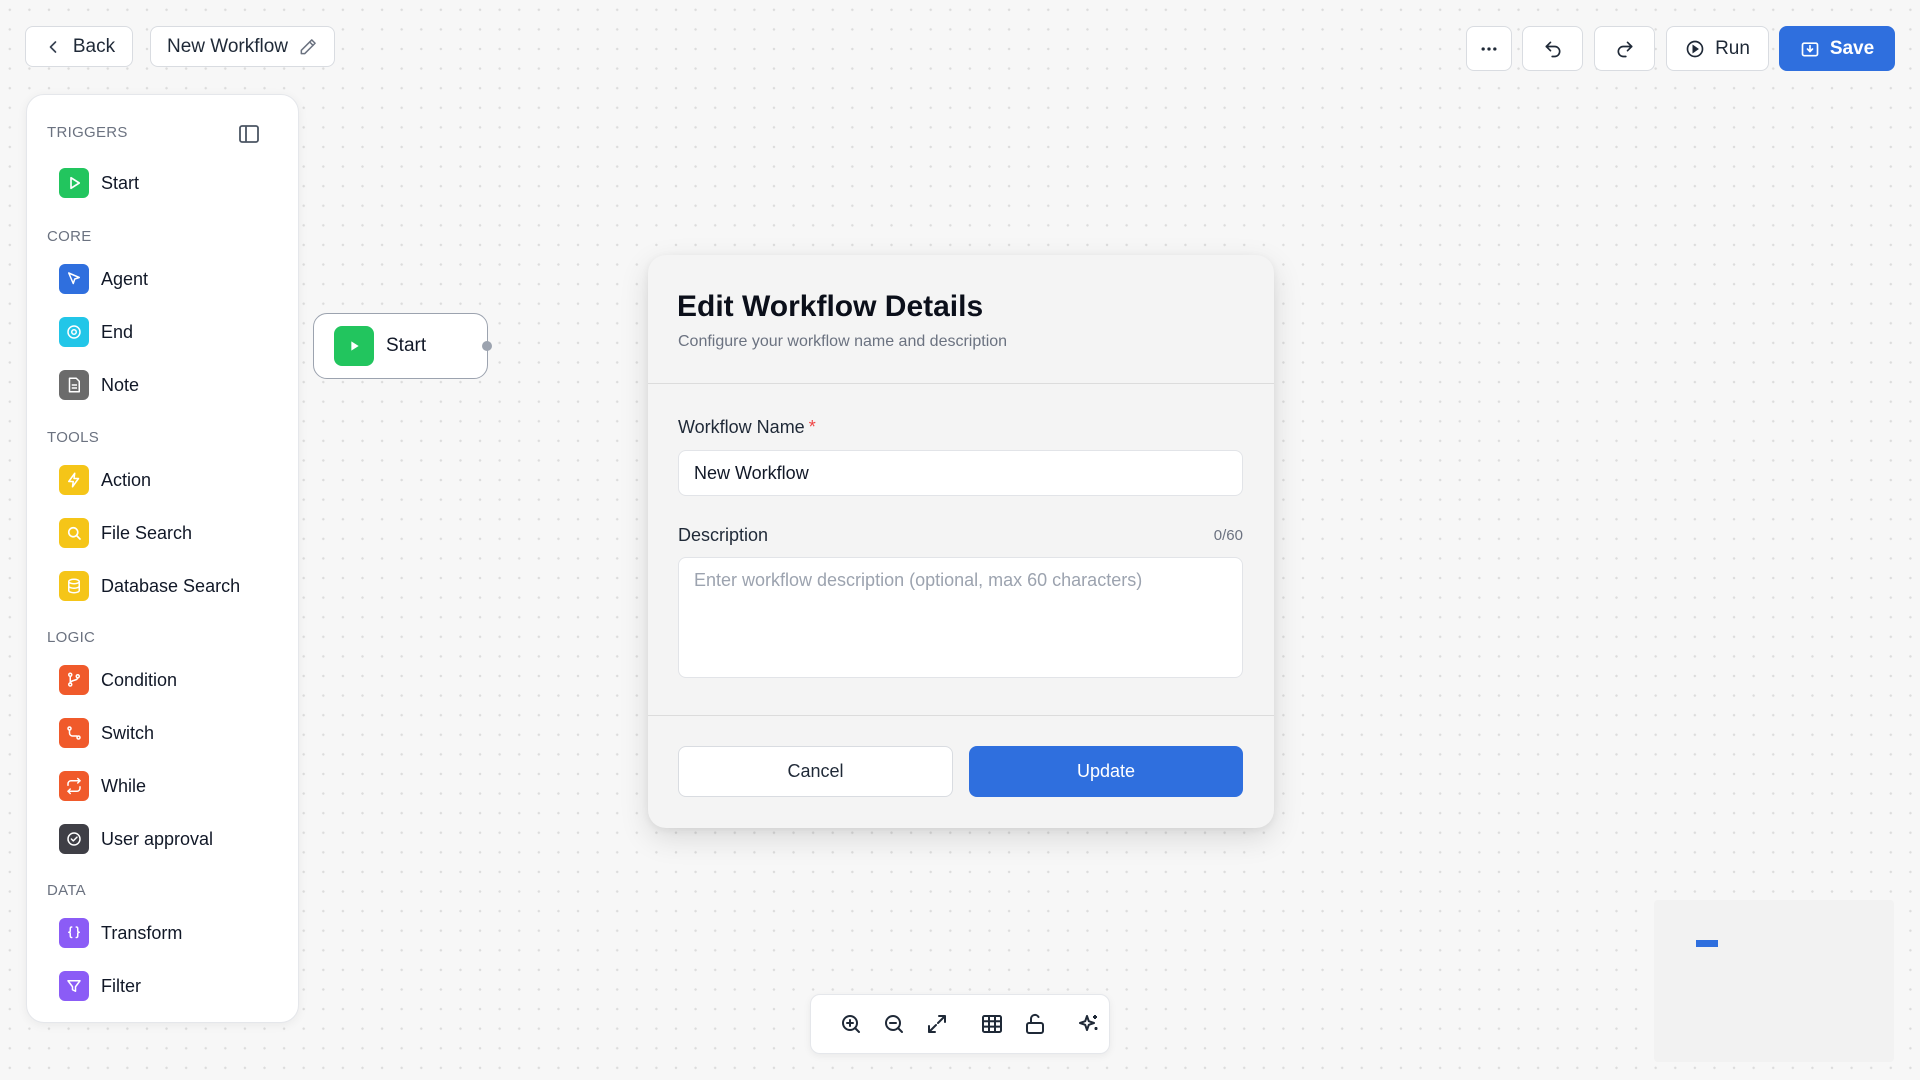  What do you see at coordinates (142, 932) in the screenshot?
I see `sidebar-item-label: Transform` at bounding box center [142, 932].